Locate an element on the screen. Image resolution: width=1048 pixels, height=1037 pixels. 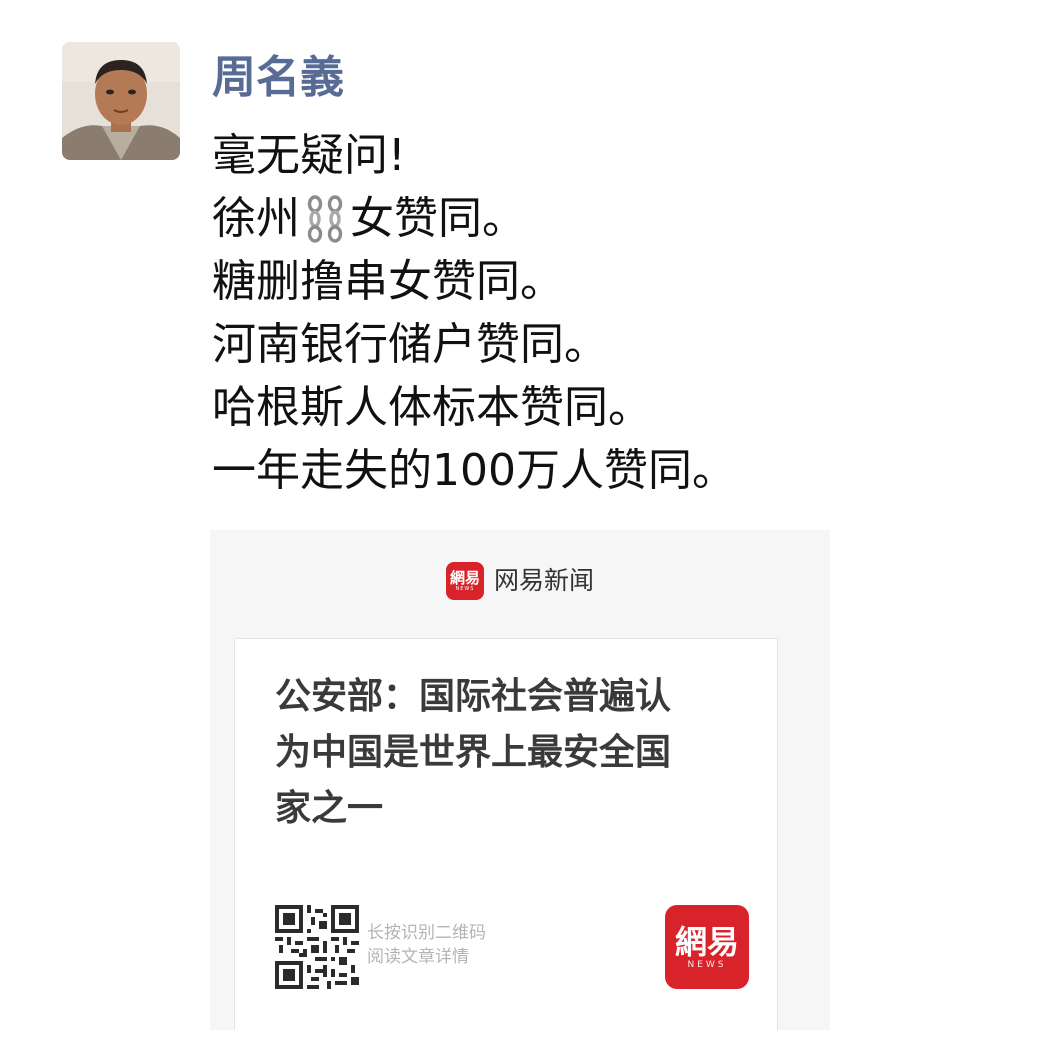
post-line-text: 哈根斯人体标本赞同。 is located at coordinates (432, 407).